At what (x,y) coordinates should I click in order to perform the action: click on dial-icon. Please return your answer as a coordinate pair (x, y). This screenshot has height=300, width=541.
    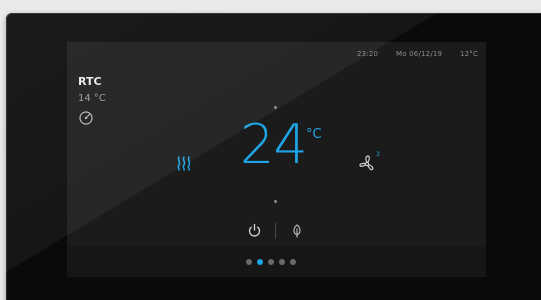
    Looking at the image, I should click on (86, 118).